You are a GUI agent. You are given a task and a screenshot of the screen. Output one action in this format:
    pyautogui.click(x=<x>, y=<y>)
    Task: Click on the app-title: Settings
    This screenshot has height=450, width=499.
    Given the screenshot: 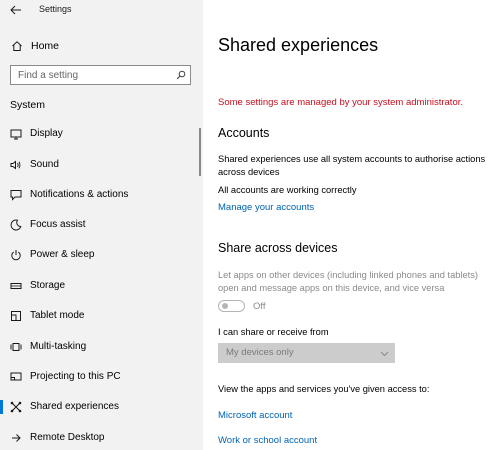 What is the action you would take?
    pyautogui.click(x=55, y=9)
    